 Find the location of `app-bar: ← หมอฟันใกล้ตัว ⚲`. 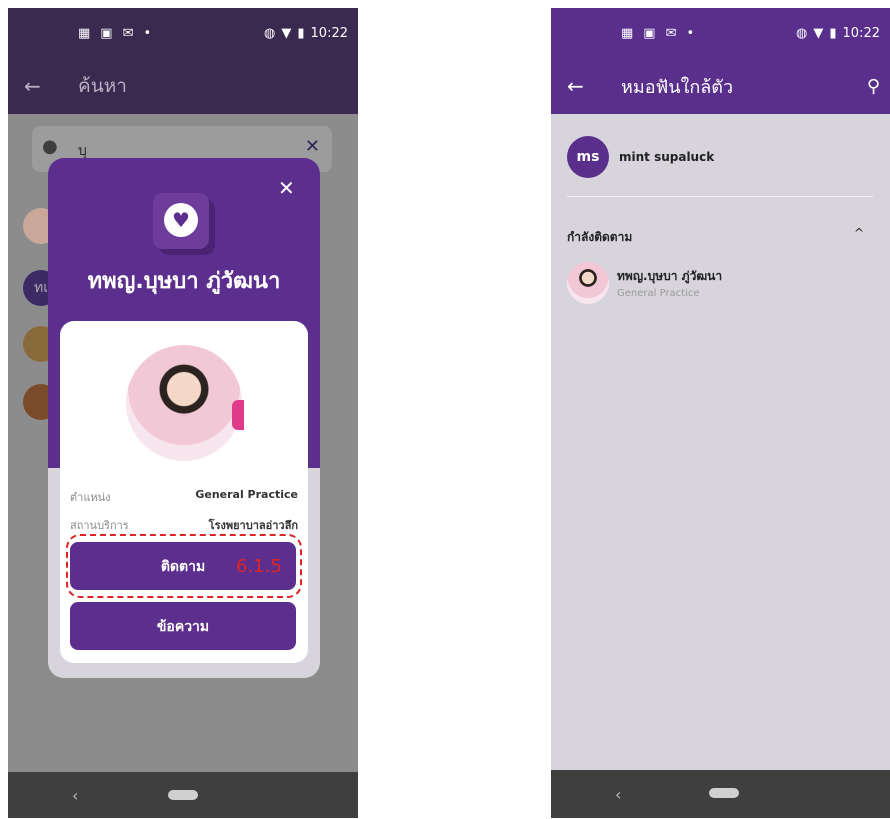

app-bar: ← หมอฟันใกล้ตัว ⚲ is located at coordinates (720, 86).